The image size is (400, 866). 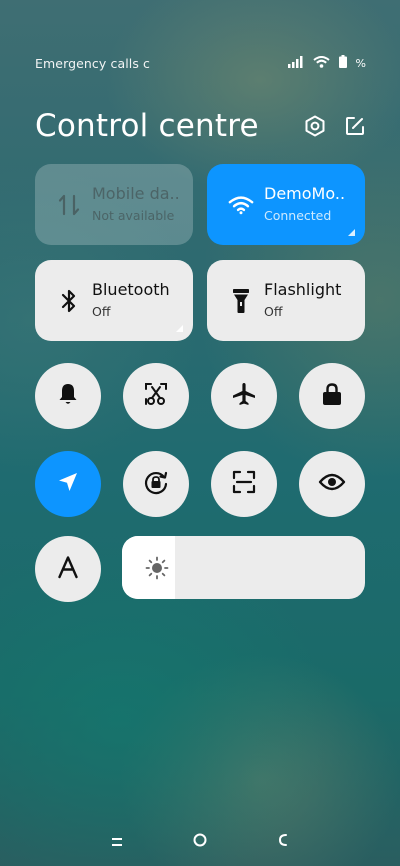 I want to click on lock-icon, so click(x=332, y=396).